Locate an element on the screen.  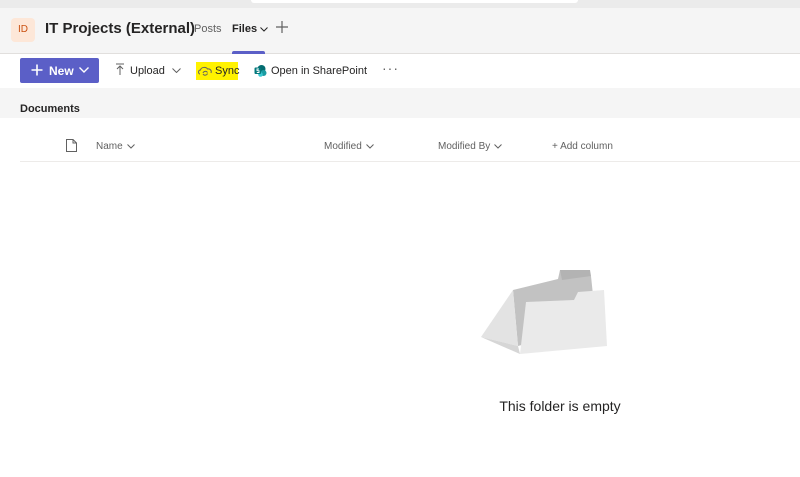
app-top-bar is located at coordinates (400, 4).